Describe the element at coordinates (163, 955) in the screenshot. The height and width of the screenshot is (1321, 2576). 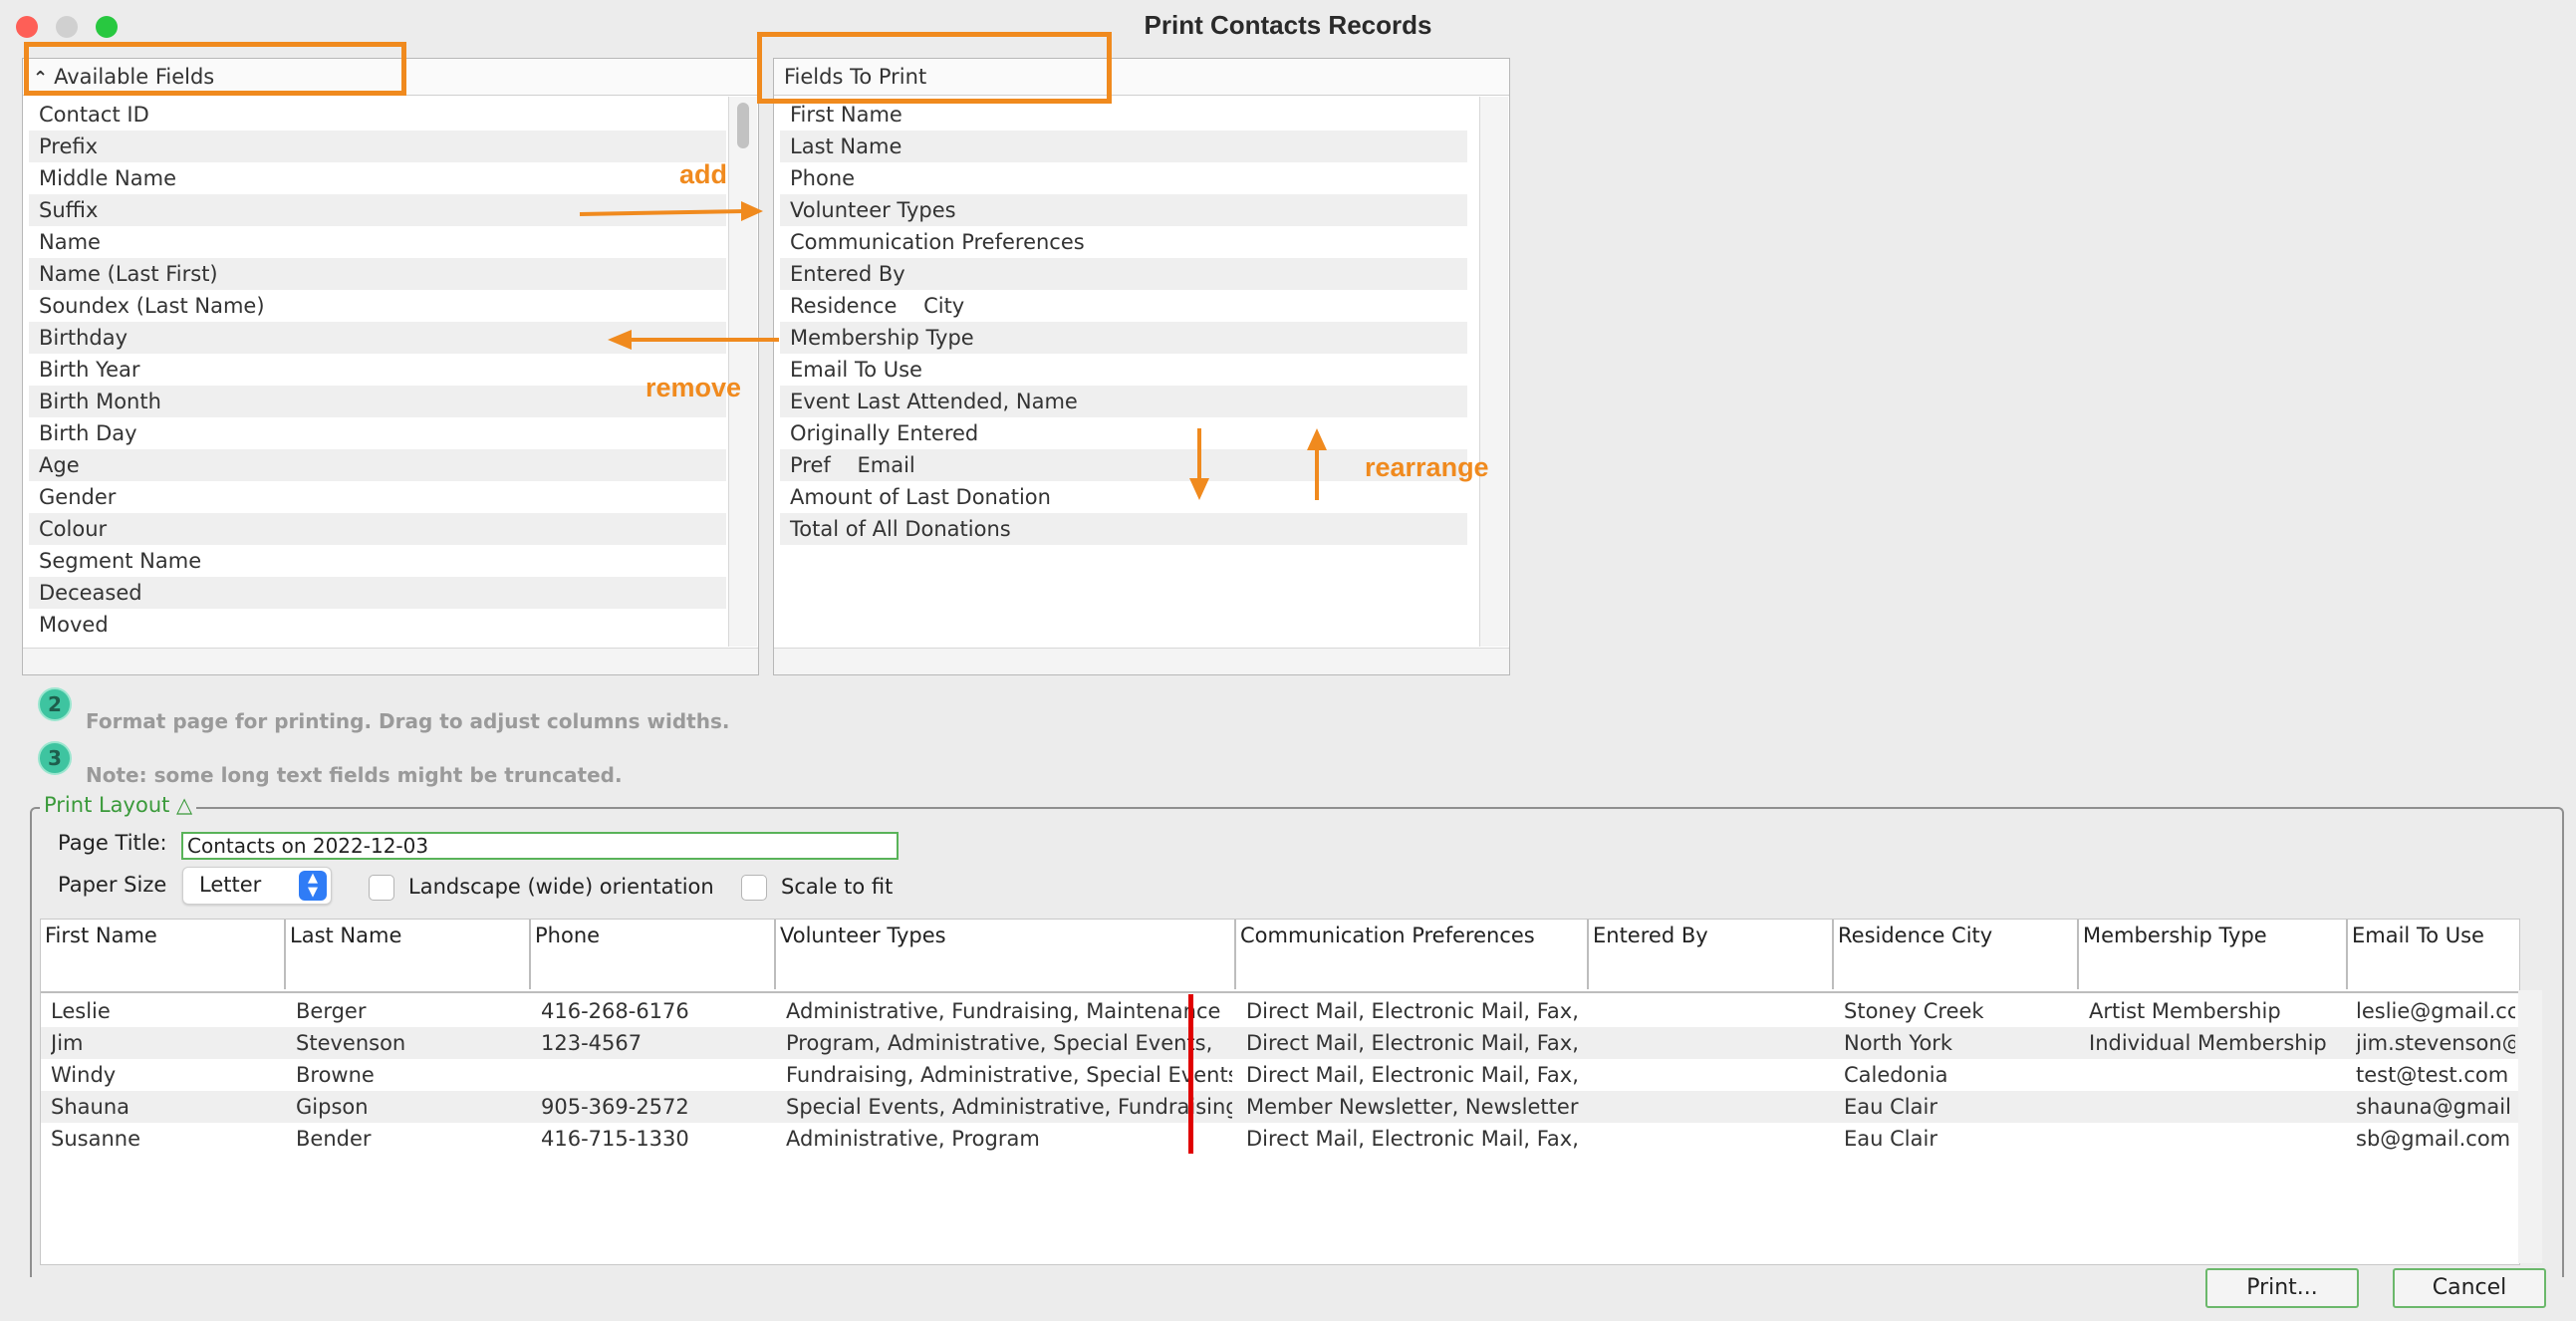
I see `column-header: First Name` at that location.